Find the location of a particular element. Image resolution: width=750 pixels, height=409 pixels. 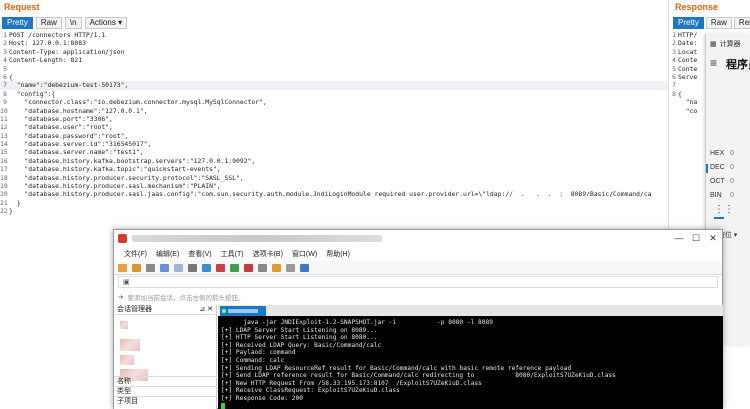

line-number: 19 is located at coordinates (4, 186).